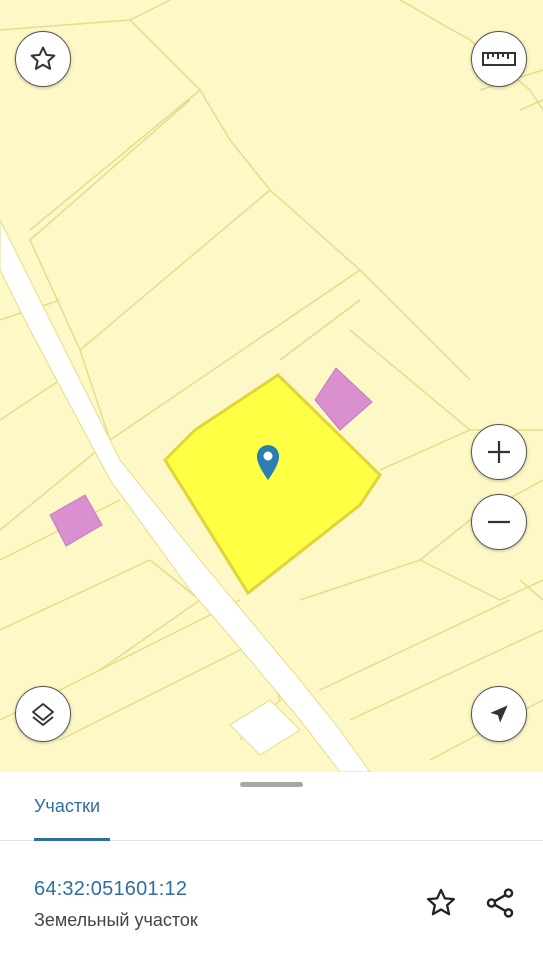 The width and height of the screenshot is (543, 960). I want to click on layers-button, so click(43, 714).